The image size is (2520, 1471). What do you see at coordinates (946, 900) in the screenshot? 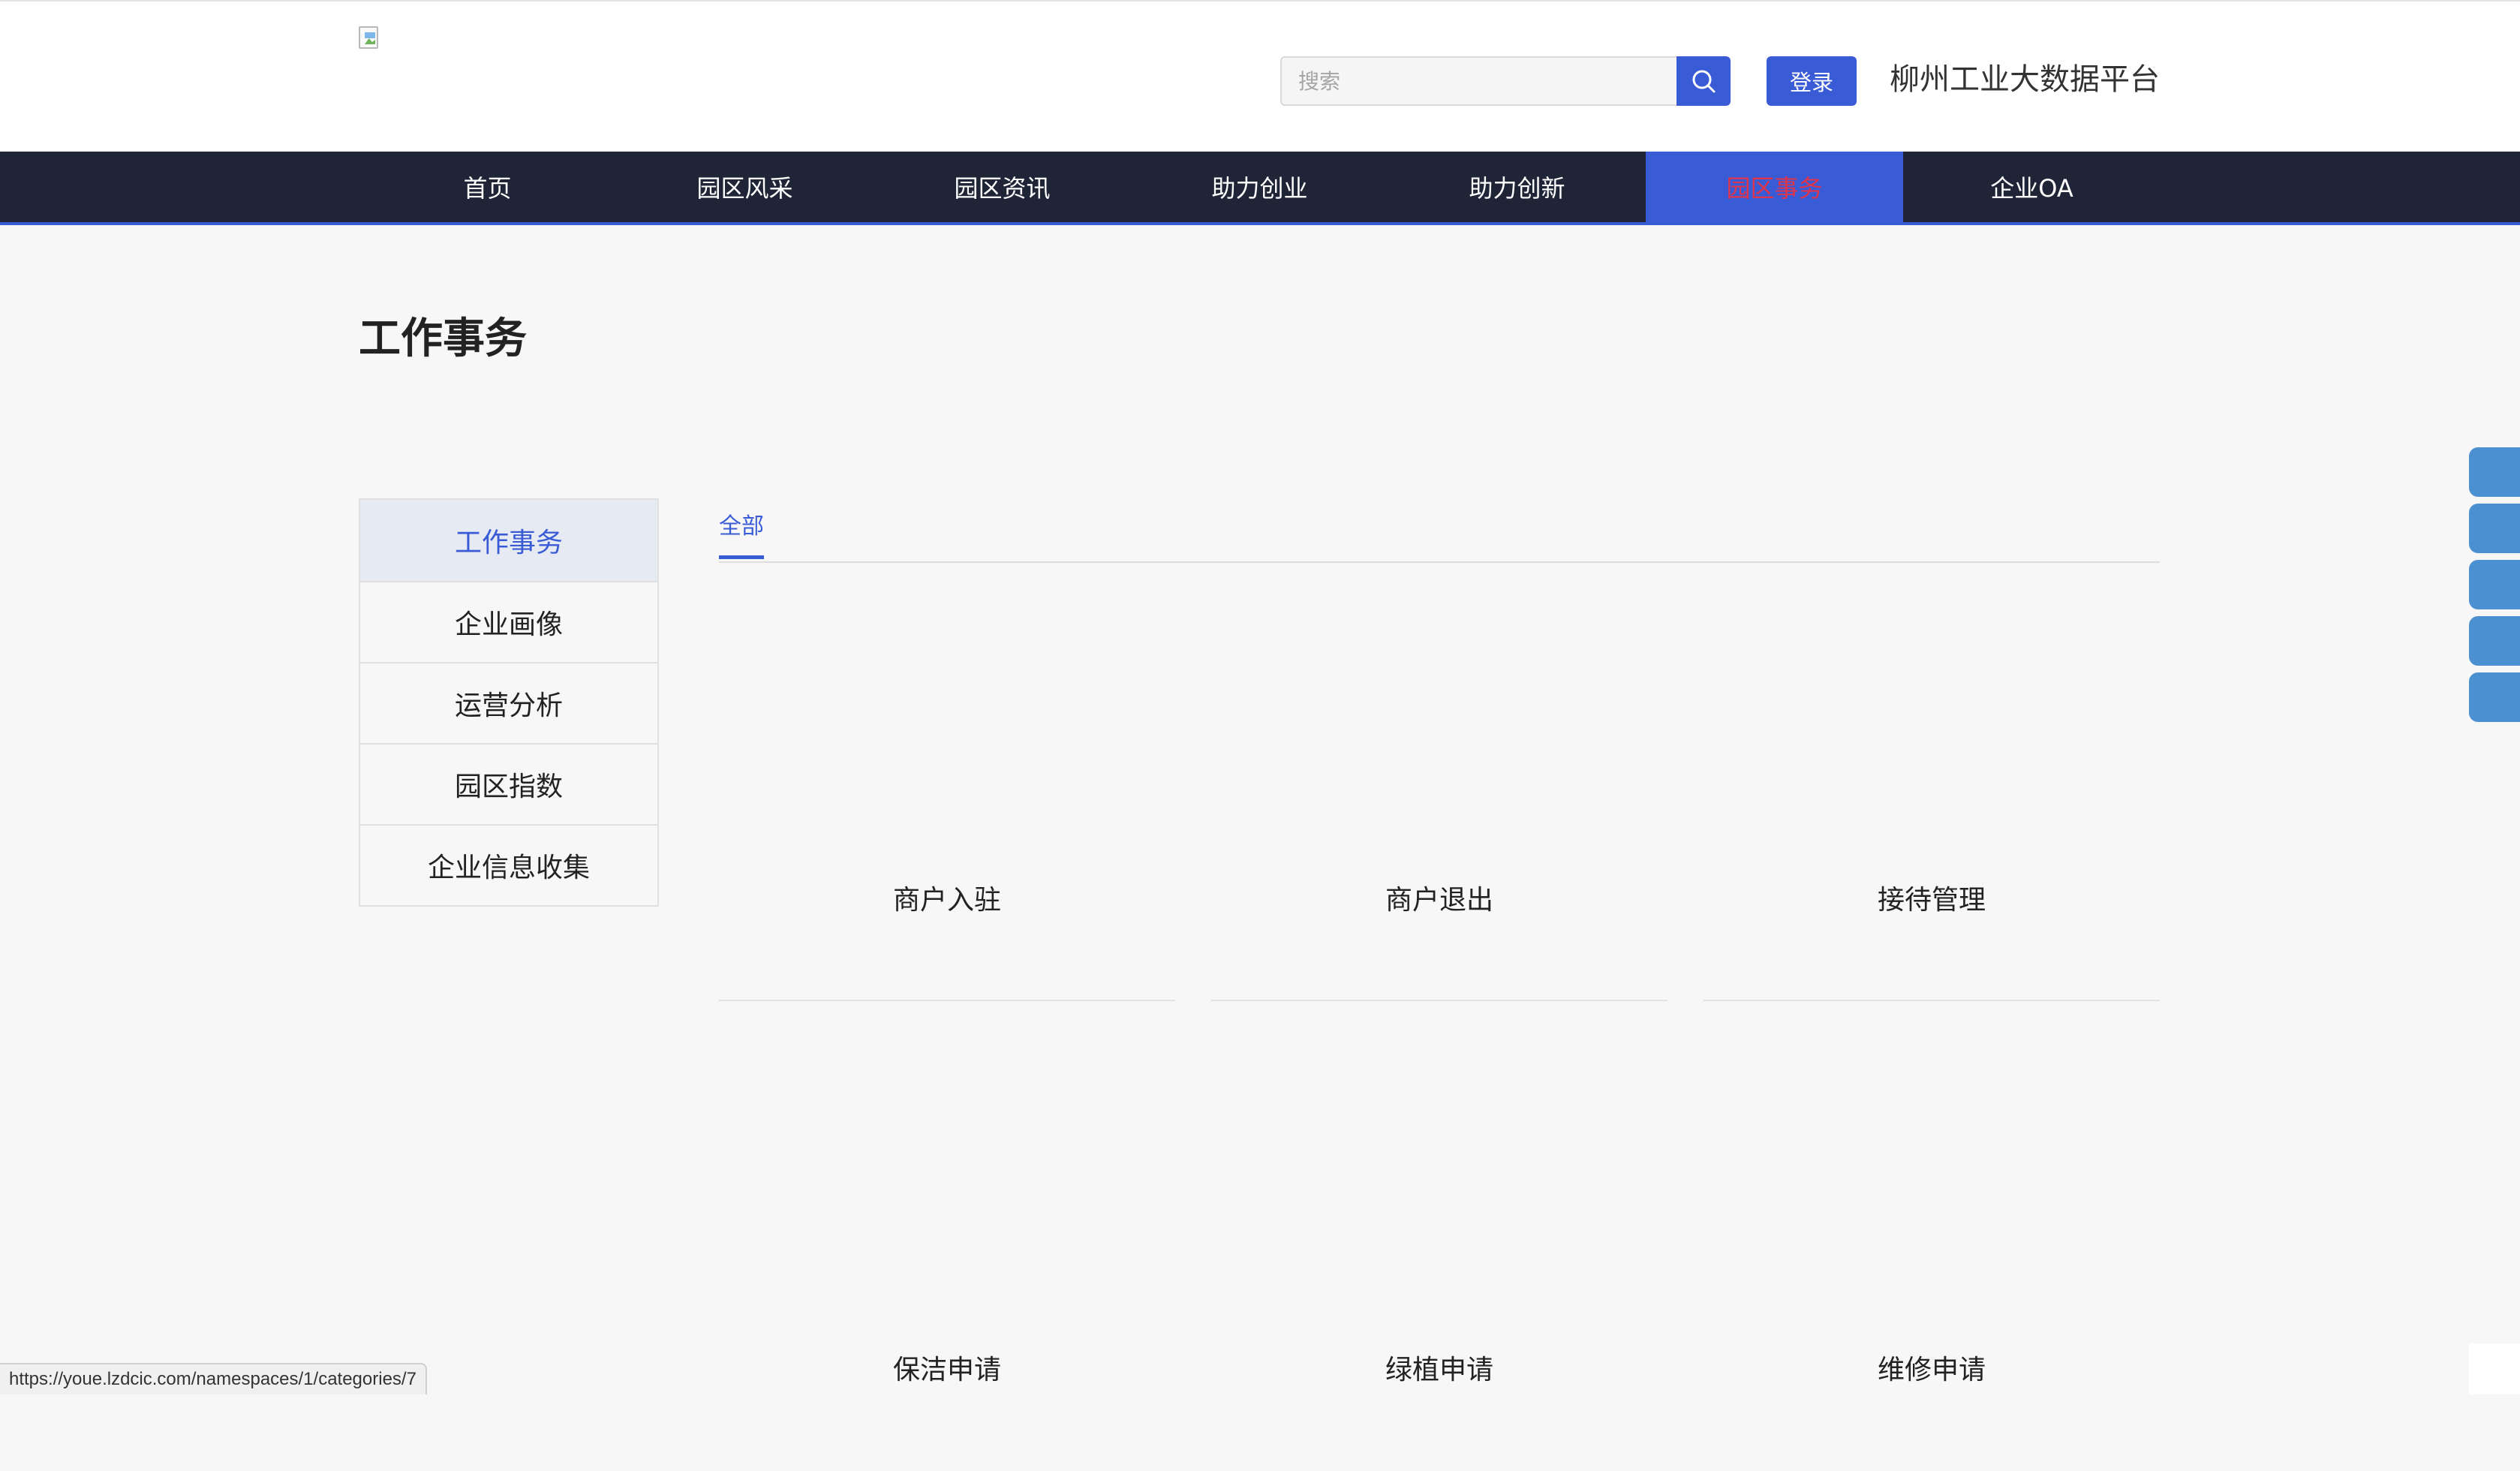
I see `card-label: 商户入驻` at bounding box center [946, 900].